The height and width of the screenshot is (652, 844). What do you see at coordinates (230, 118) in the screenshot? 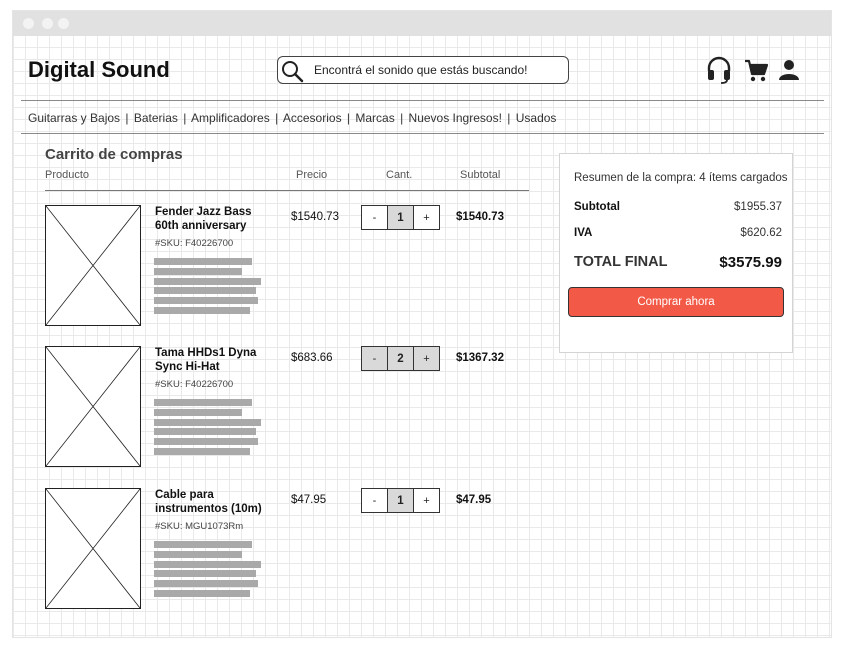
I see `nav-item-amplificadores: Amplificadores` at bounding box center [230, 118].